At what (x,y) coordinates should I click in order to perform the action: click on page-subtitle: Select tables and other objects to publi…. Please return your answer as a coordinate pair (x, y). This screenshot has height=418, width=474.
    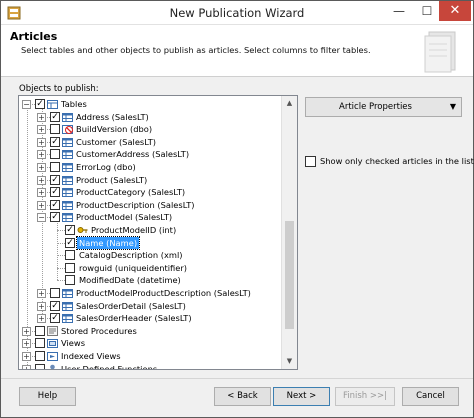
    Looking at the image, I should click on (196, 50).